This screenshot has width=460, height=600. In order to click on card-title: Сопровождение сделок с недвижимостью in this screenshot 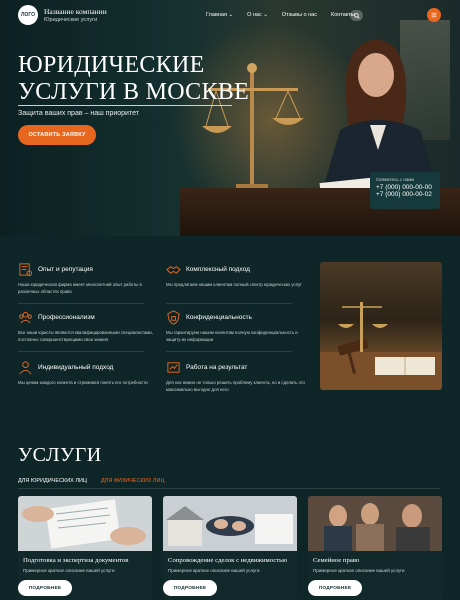, I will do `click(228, 560)`.